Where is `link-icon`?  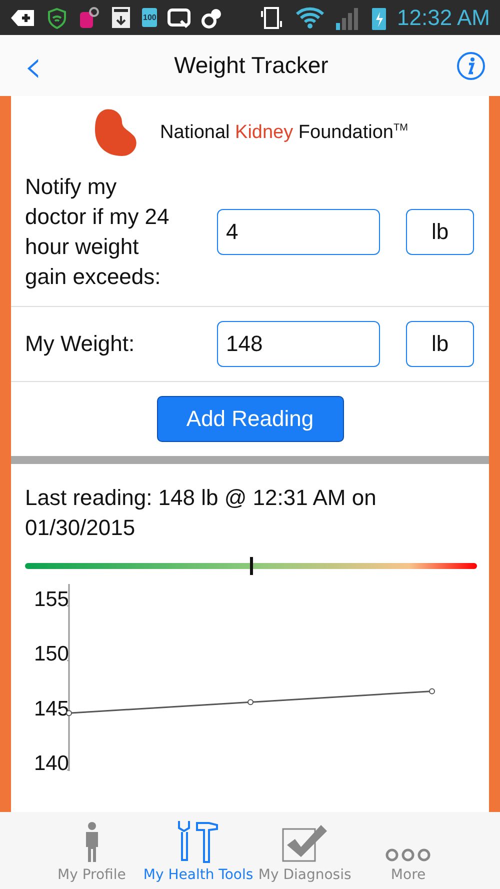
link-icon is located at coordinates (212, 17).